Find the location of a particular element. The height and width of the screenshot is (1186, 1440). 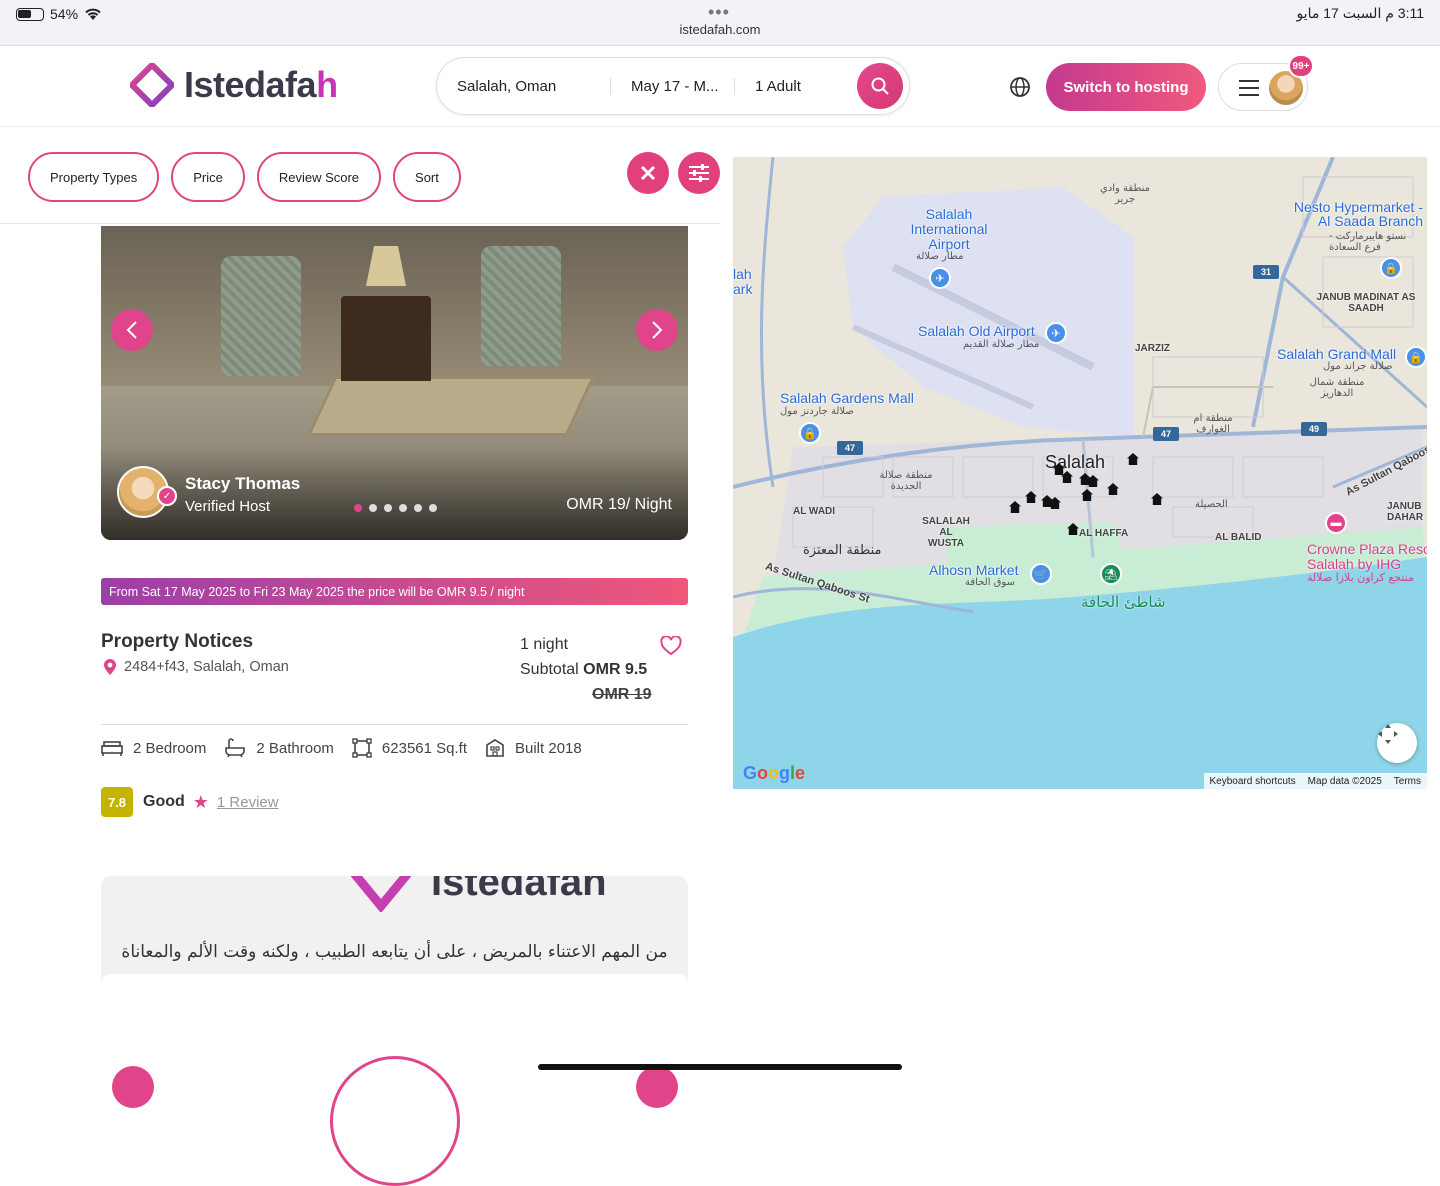

photo-chair-left is located at coordinates (261, 316).